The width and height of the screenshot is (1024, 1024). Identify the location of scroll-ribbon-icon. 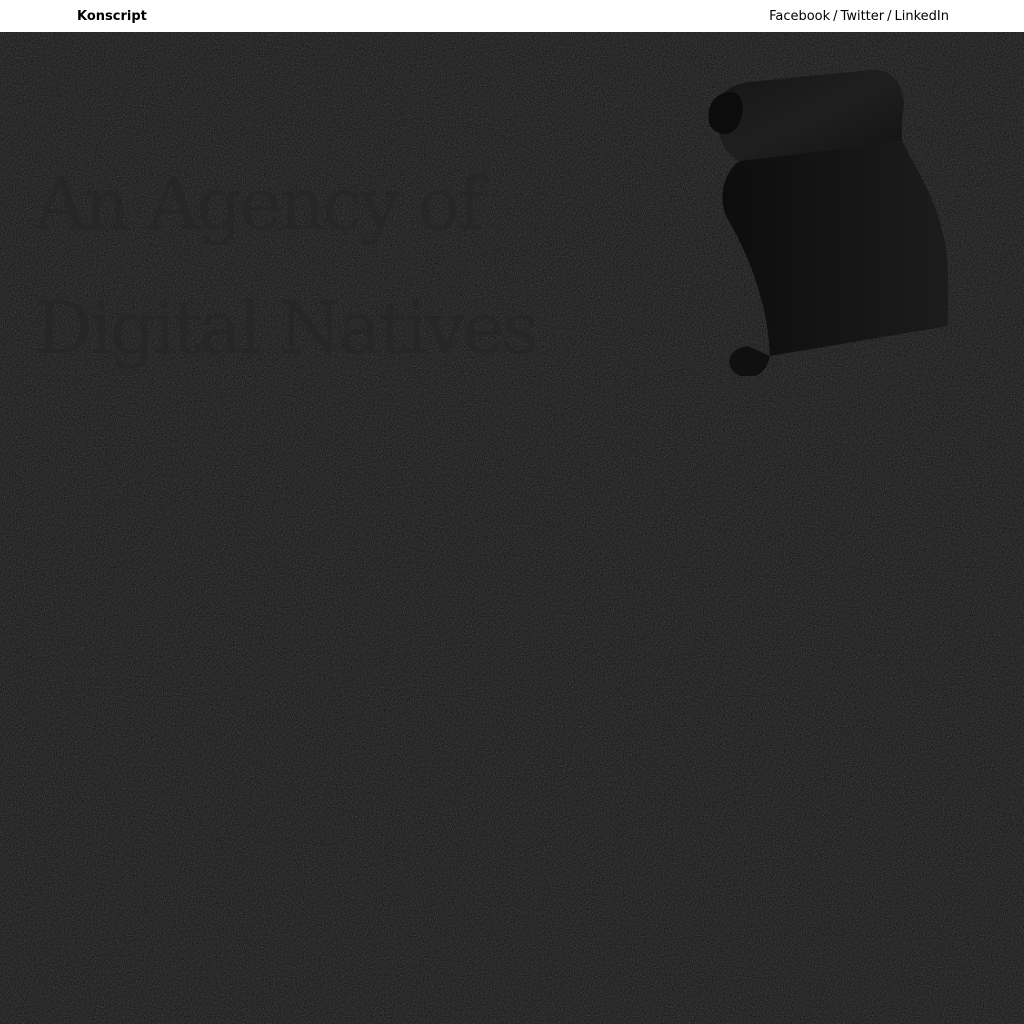
(828, 222).